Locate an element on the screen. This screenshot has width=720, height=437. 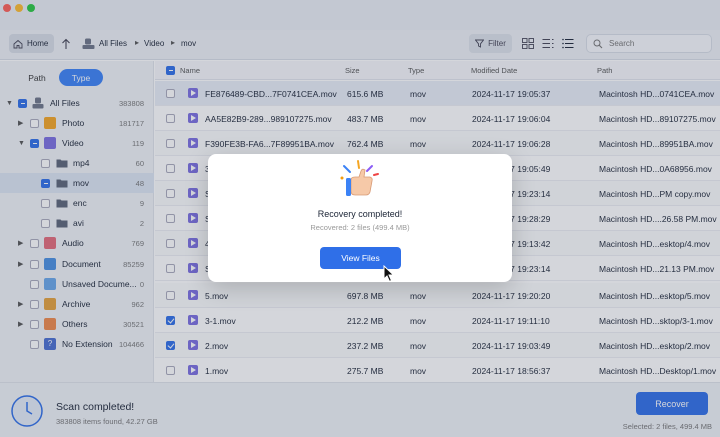
mouse-cursor-icon is located at coordinates (389, 274).